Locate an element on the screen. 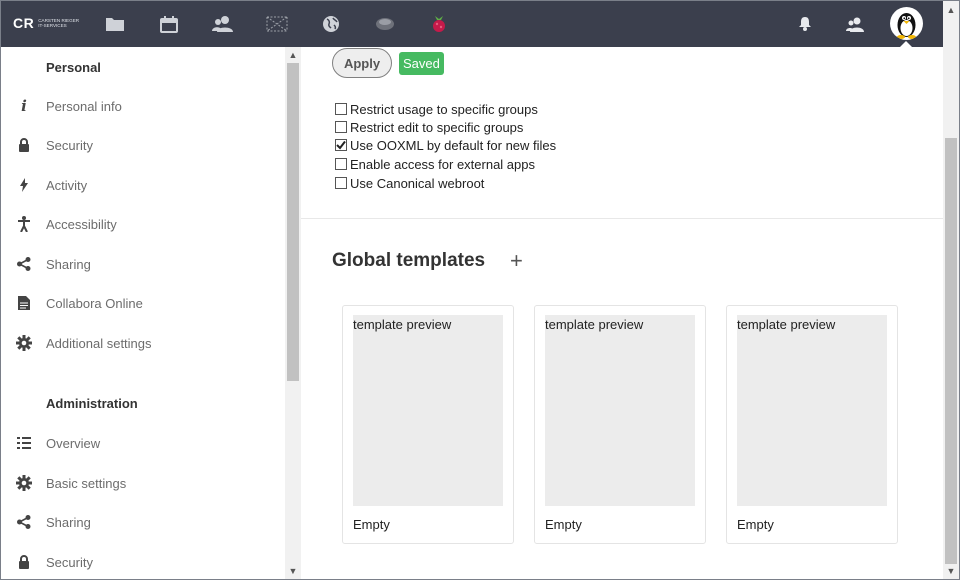 Image resolution: width=960 pixels, height=580 pixels. sidebar-item-admin-sharing: Sharing is located at coordinates (143, 522).